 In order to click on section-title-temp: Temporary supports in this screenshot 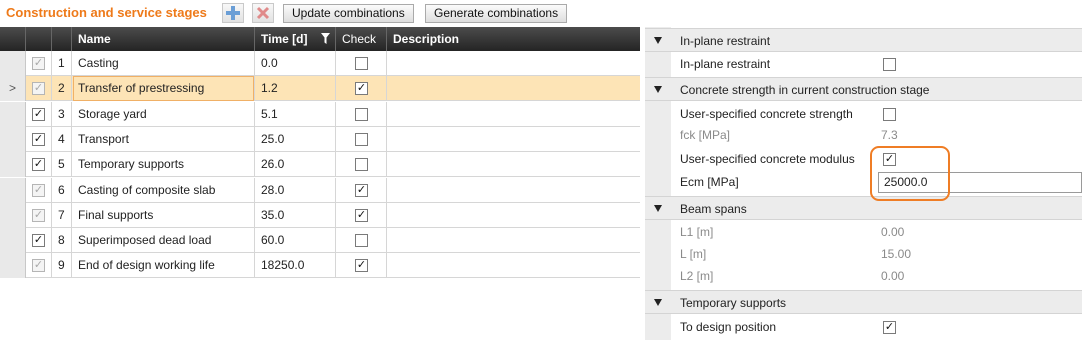, I will do `click(733, 303)`.